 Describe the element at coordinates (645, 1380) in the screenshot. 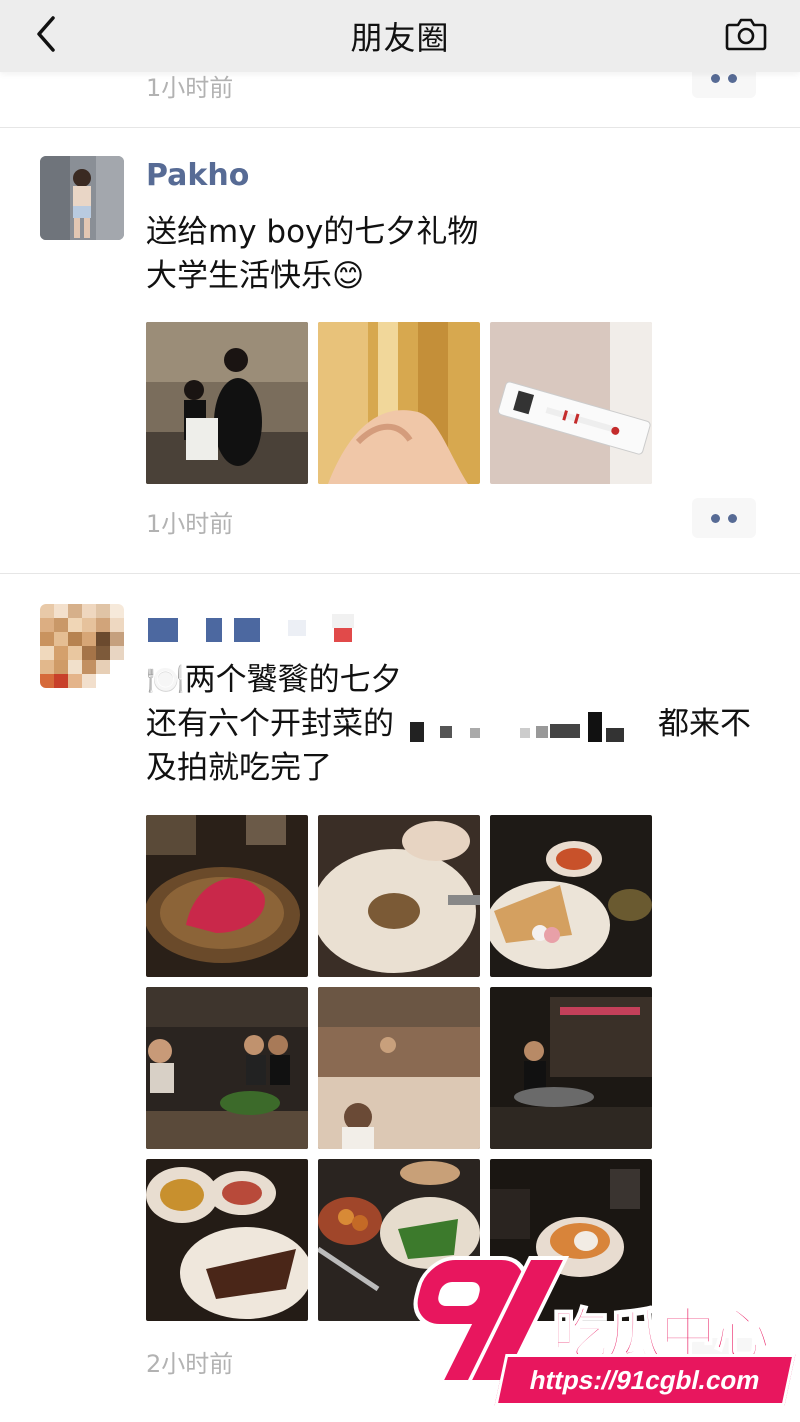

I see `watermark-url: https://91cgbl.com` at that location.